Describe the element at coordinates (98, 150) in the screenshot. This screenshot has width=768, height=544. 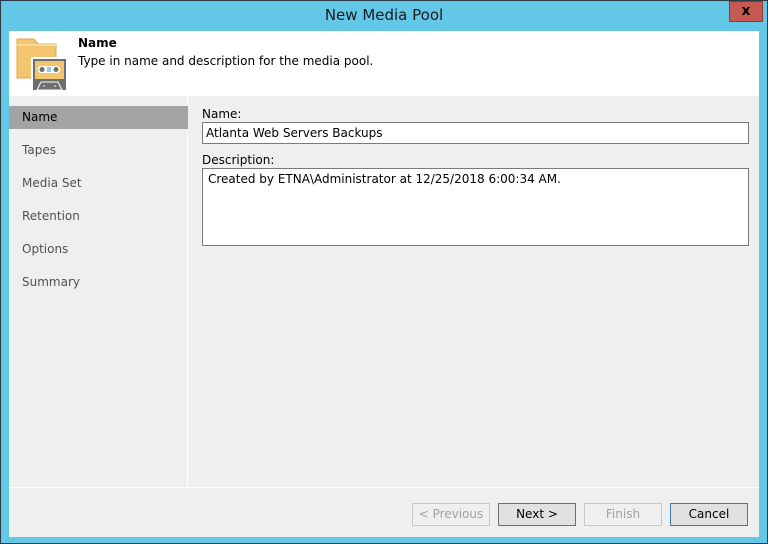
I see `sidebar-item-tapes: Tapes` at that location.